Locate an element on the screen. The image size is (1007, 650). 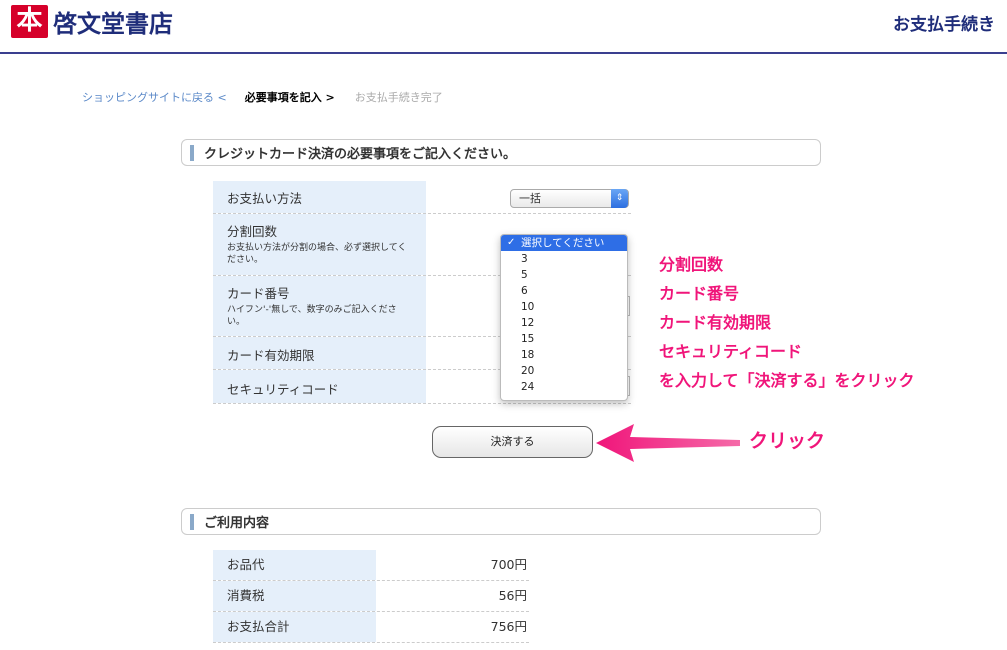
installments-dropdown: ✓ 選択してください 3 5 6 10 12 15 18 20 24 is located at coordinates (564, 317).